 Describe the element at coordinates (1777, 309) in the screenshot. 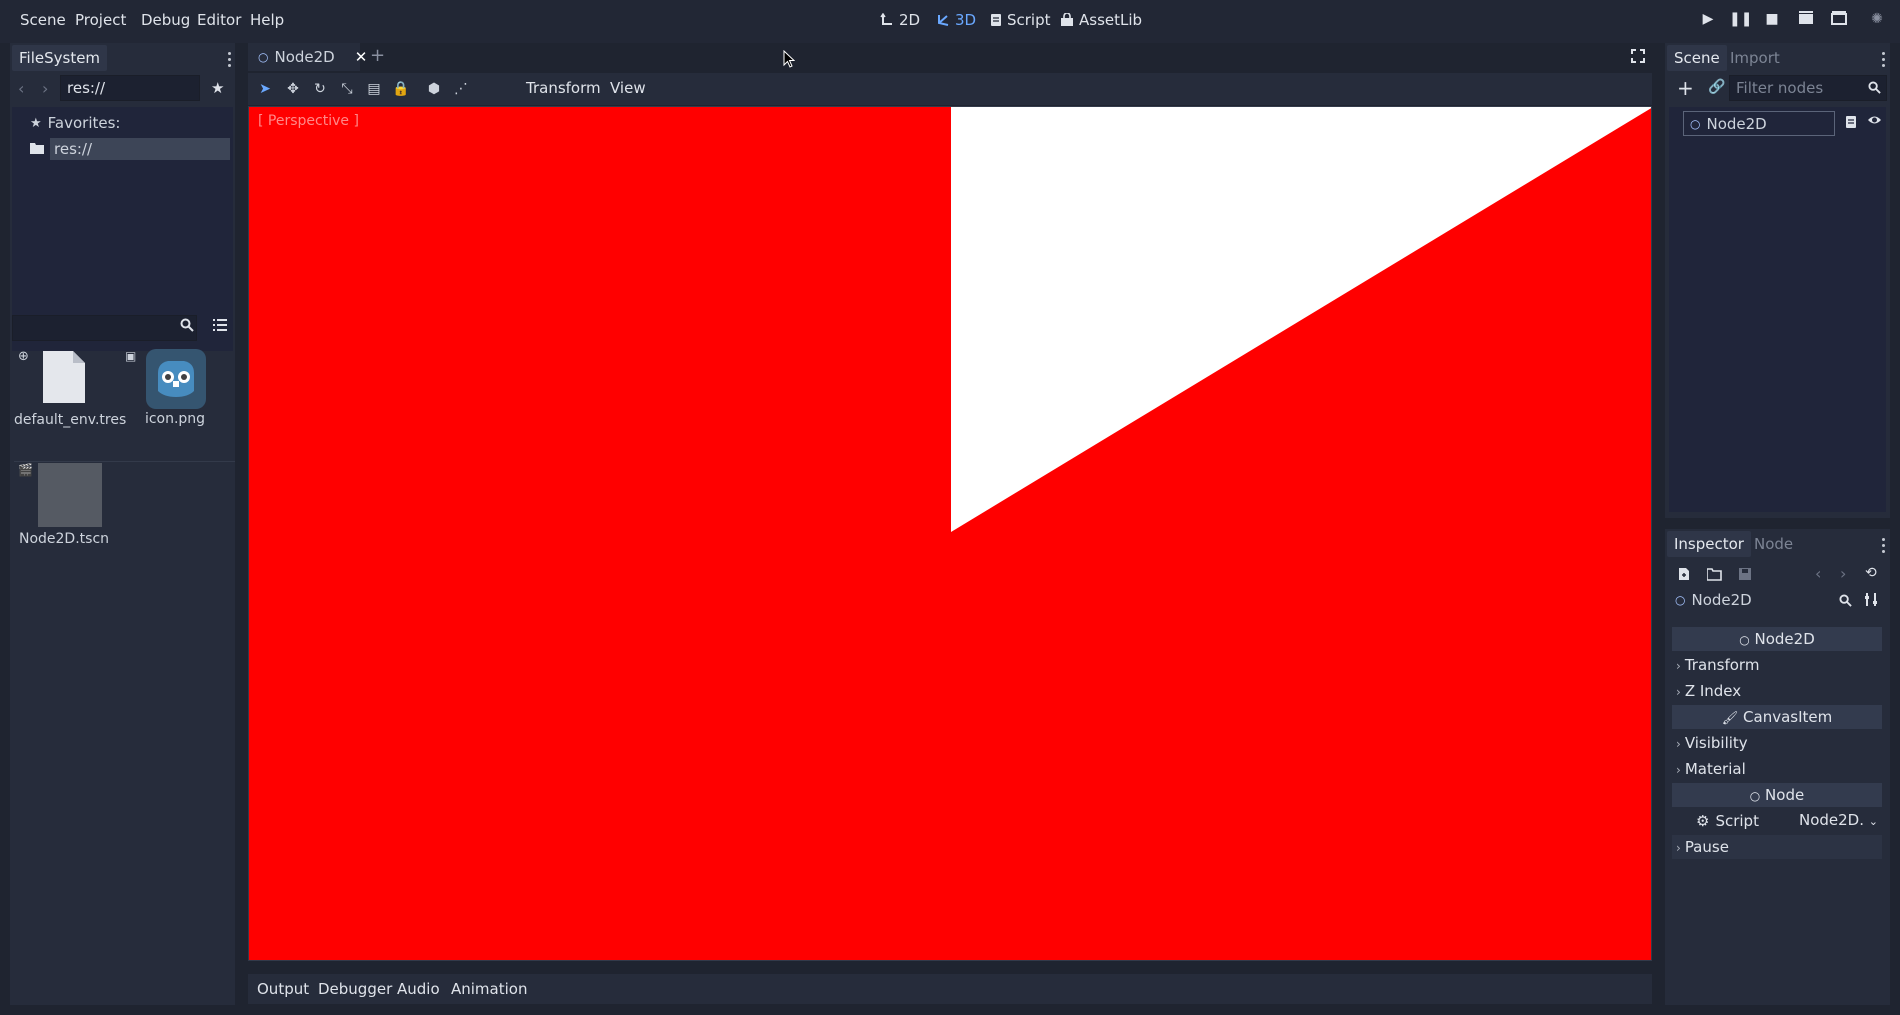

I see `scene-tree: ○ Node2D` at that location.